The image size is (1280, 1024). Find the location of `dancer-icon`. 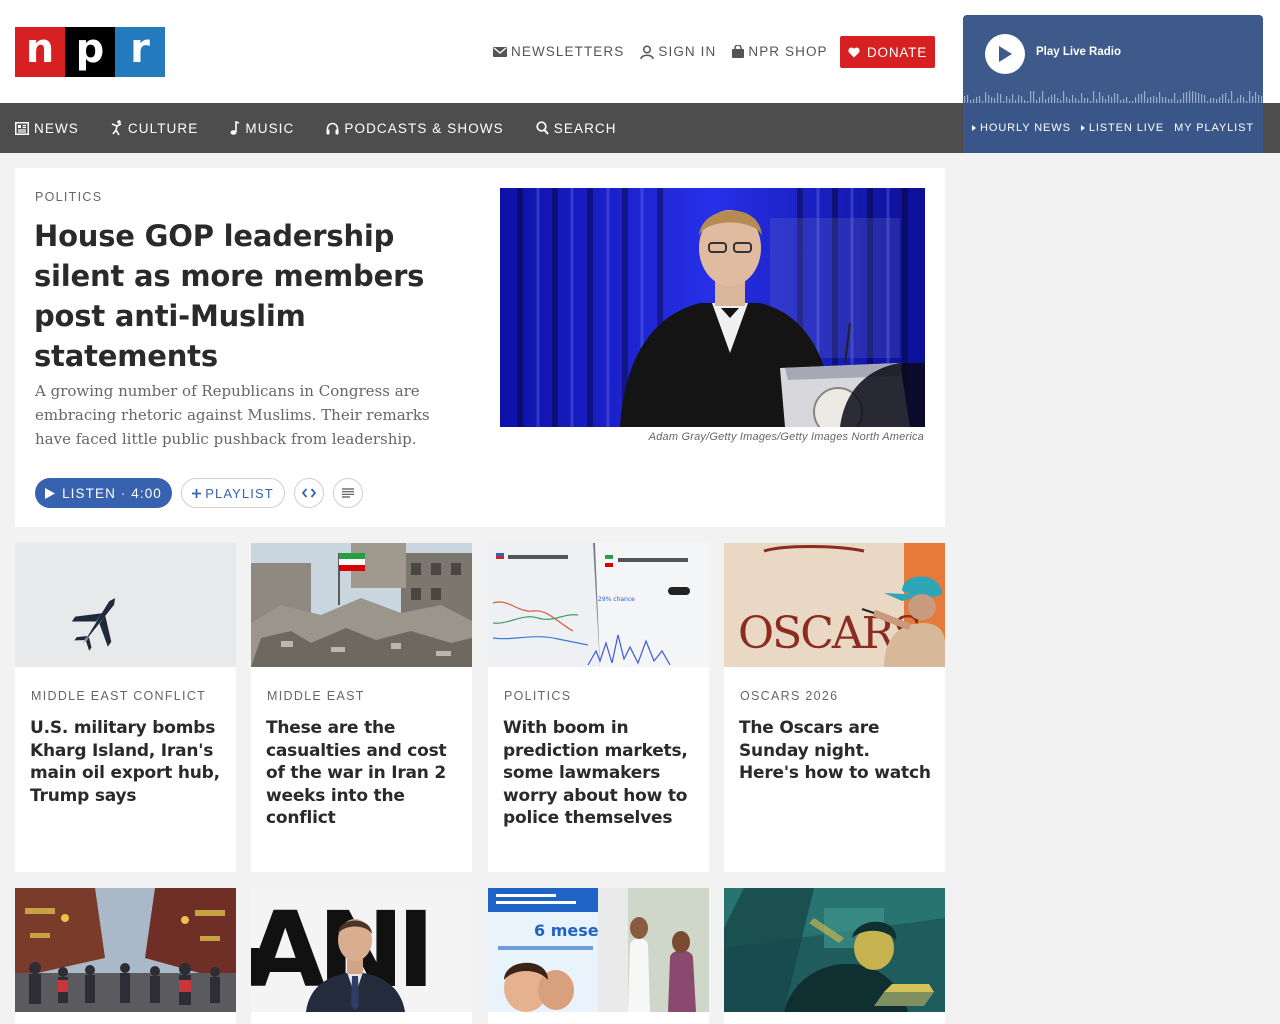

dancer-icon is located at coordinates (116, 128).